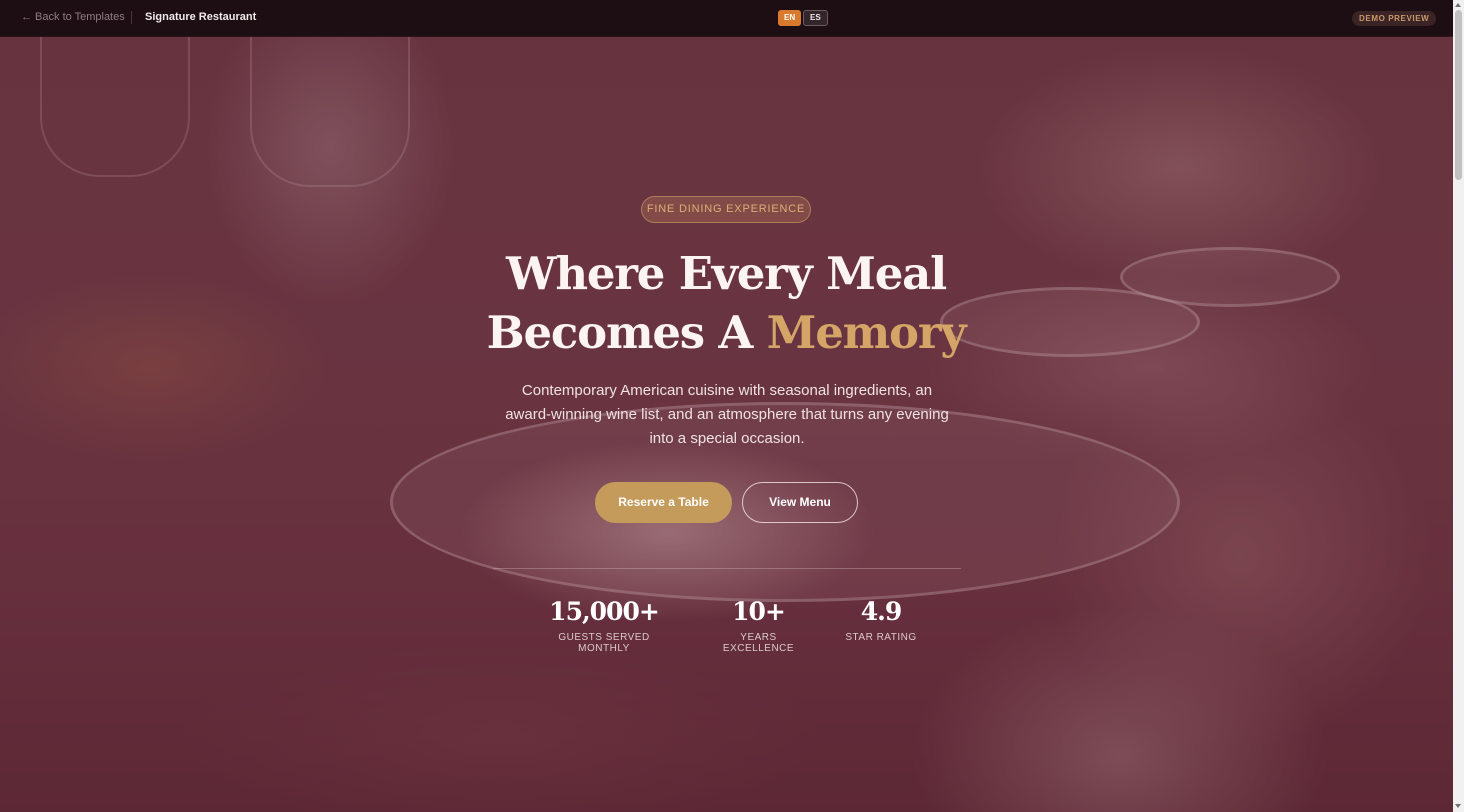 This screenshot has height=812, width=1464. I want to click on stat-value: 10+, so click(759, 611).